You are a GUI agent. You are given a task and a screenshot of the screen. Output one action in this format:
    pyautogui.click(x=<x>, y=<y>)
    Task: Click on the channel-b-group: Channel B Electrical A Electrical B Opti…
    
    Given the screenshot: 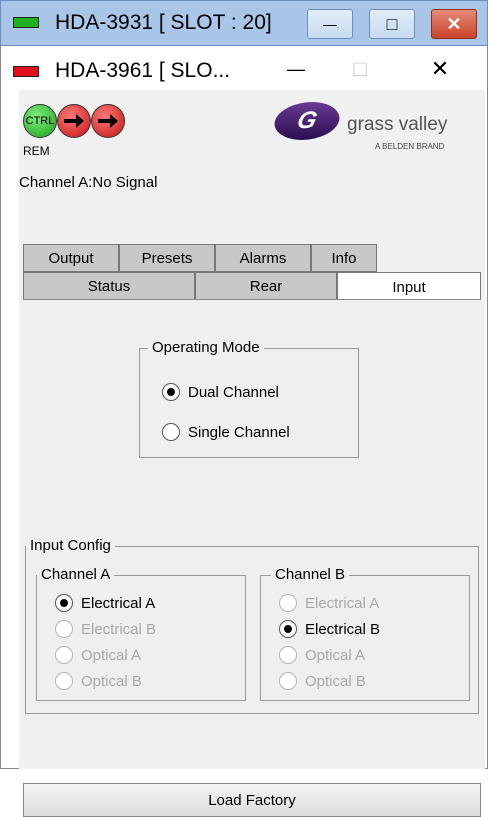 What is the action you would take?
    pyautogui.click(x=365, y=633)
    